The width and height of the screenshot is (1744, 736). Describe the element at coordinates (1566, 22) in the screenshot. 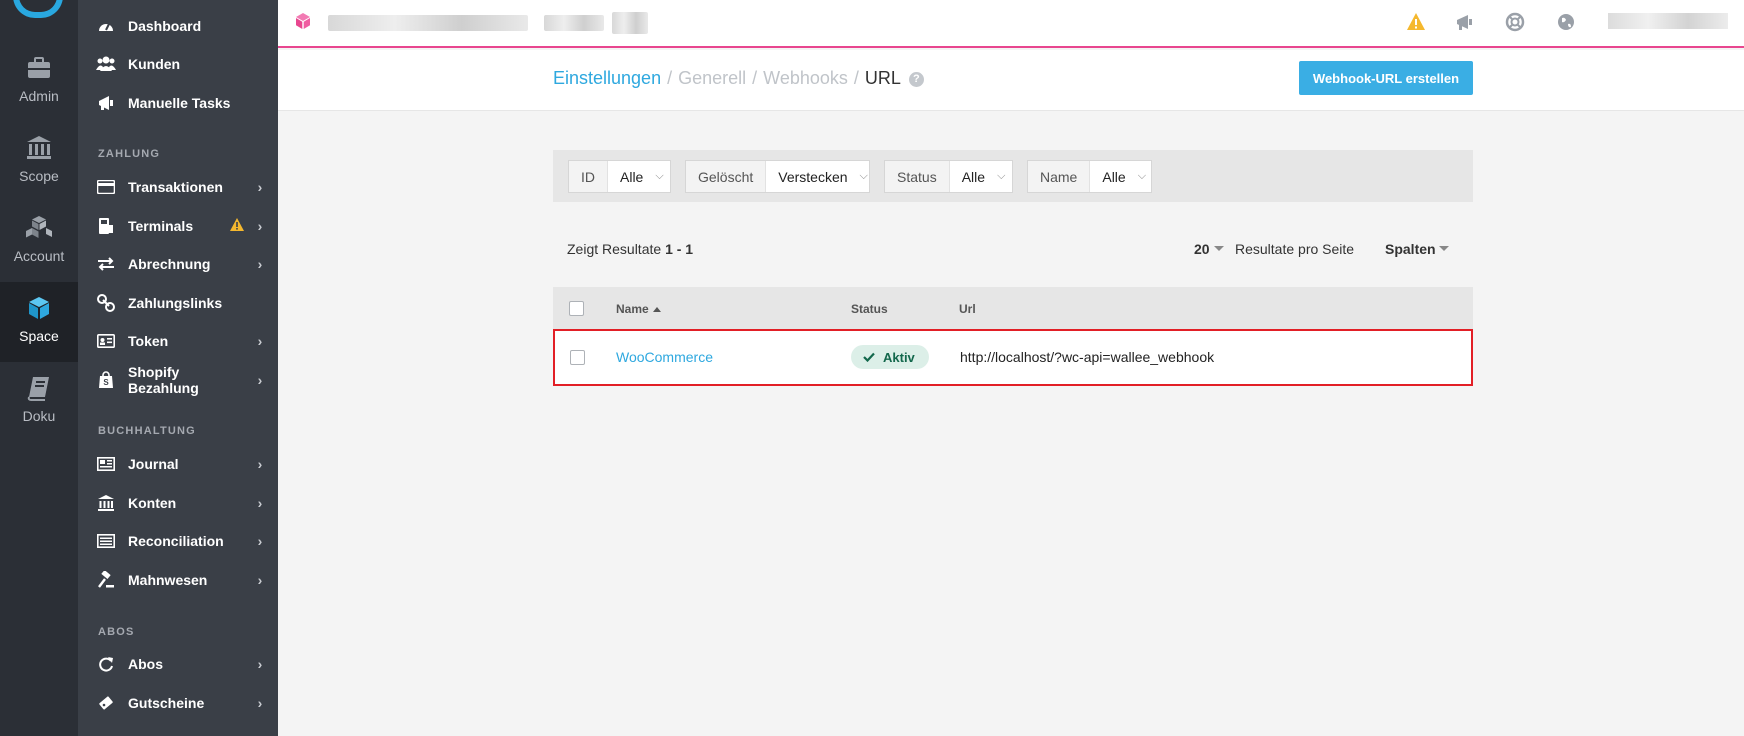

I see `globe-icon` at that location.